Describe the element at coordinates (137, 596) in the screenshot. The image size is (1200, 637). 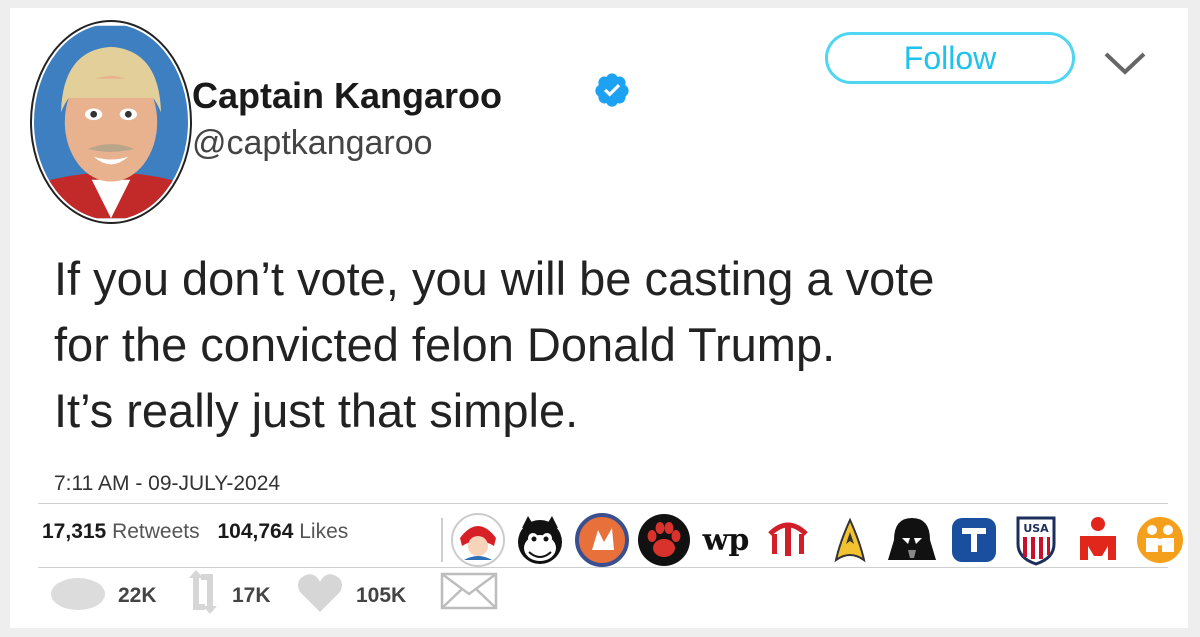
I see `reply-count: 22K` at that location.